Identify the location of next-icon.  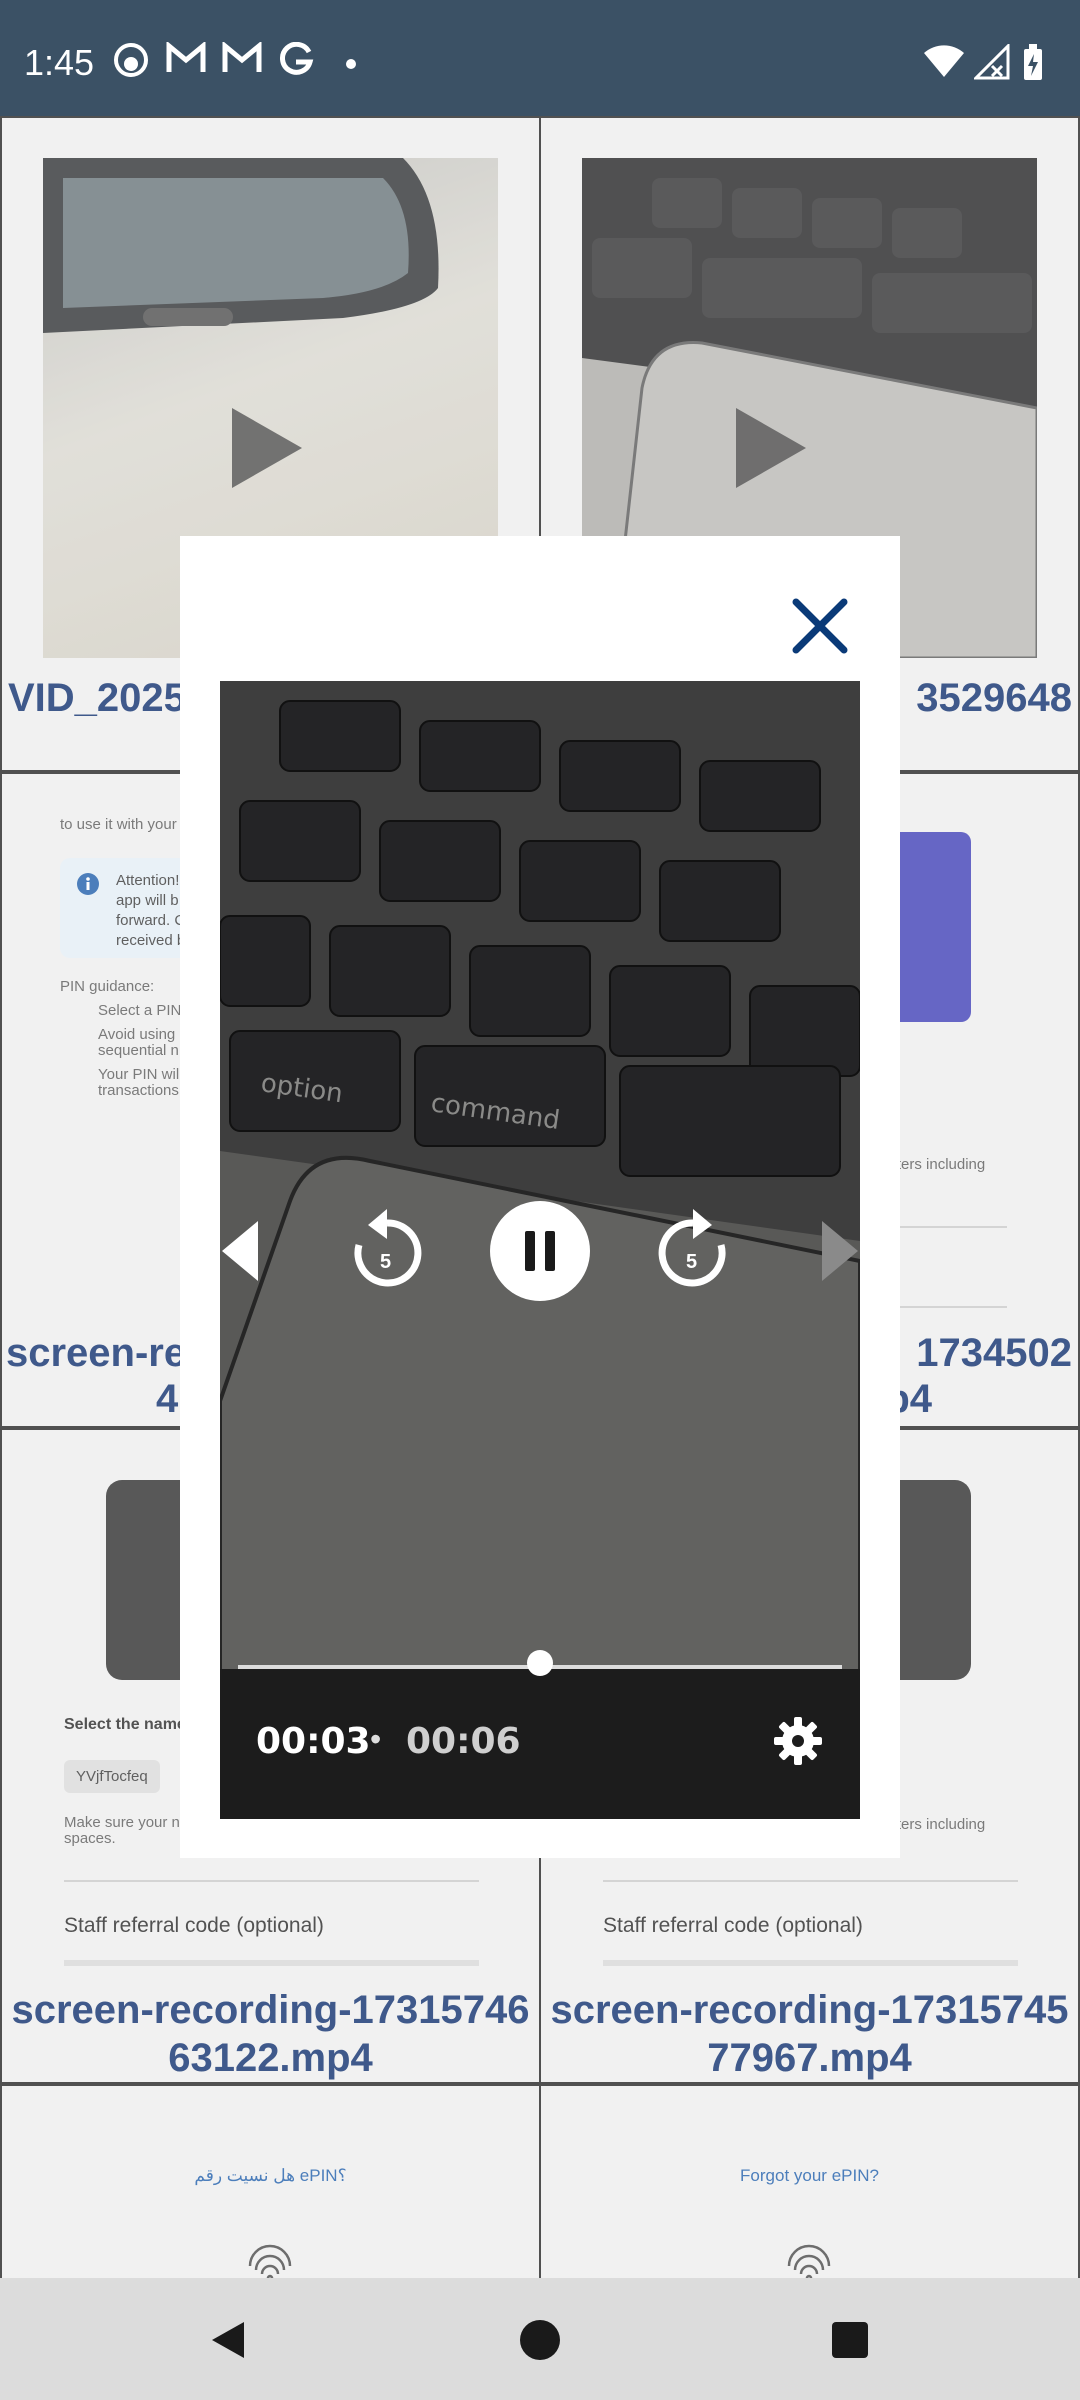
(840, 1251).